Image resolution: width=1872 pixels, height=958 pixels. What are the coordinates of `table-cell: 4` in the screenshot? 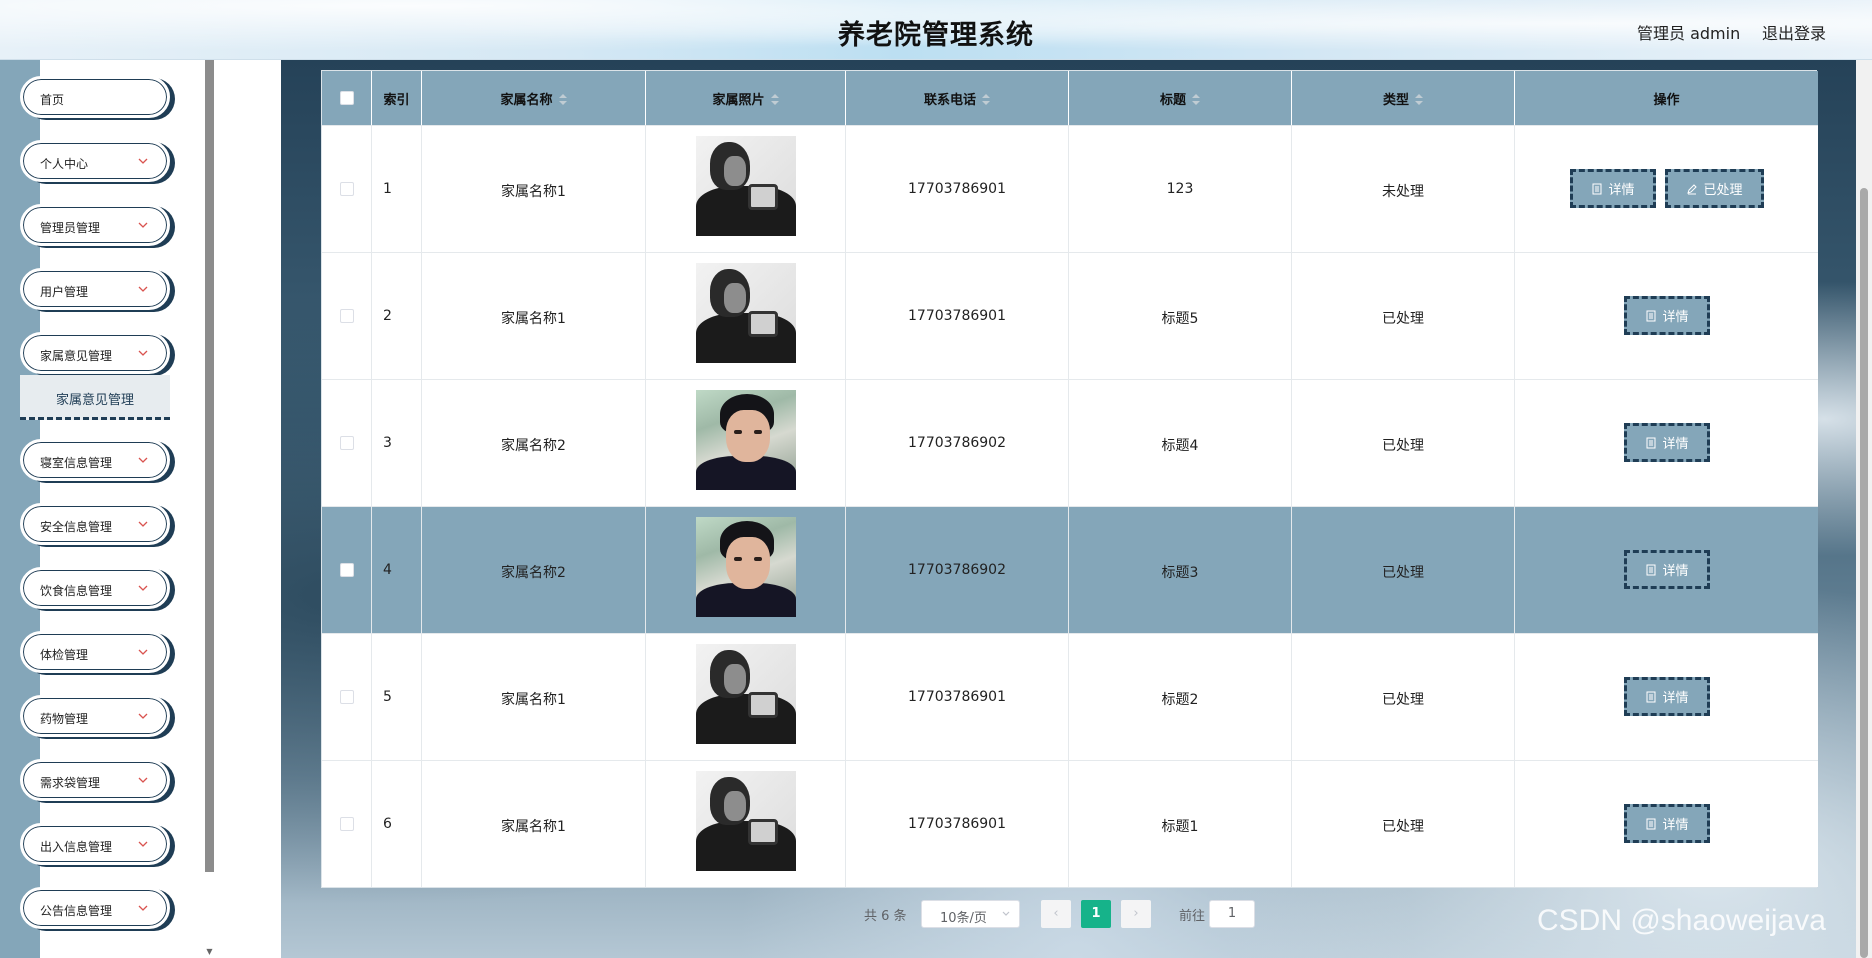 It's located at (397, 570).